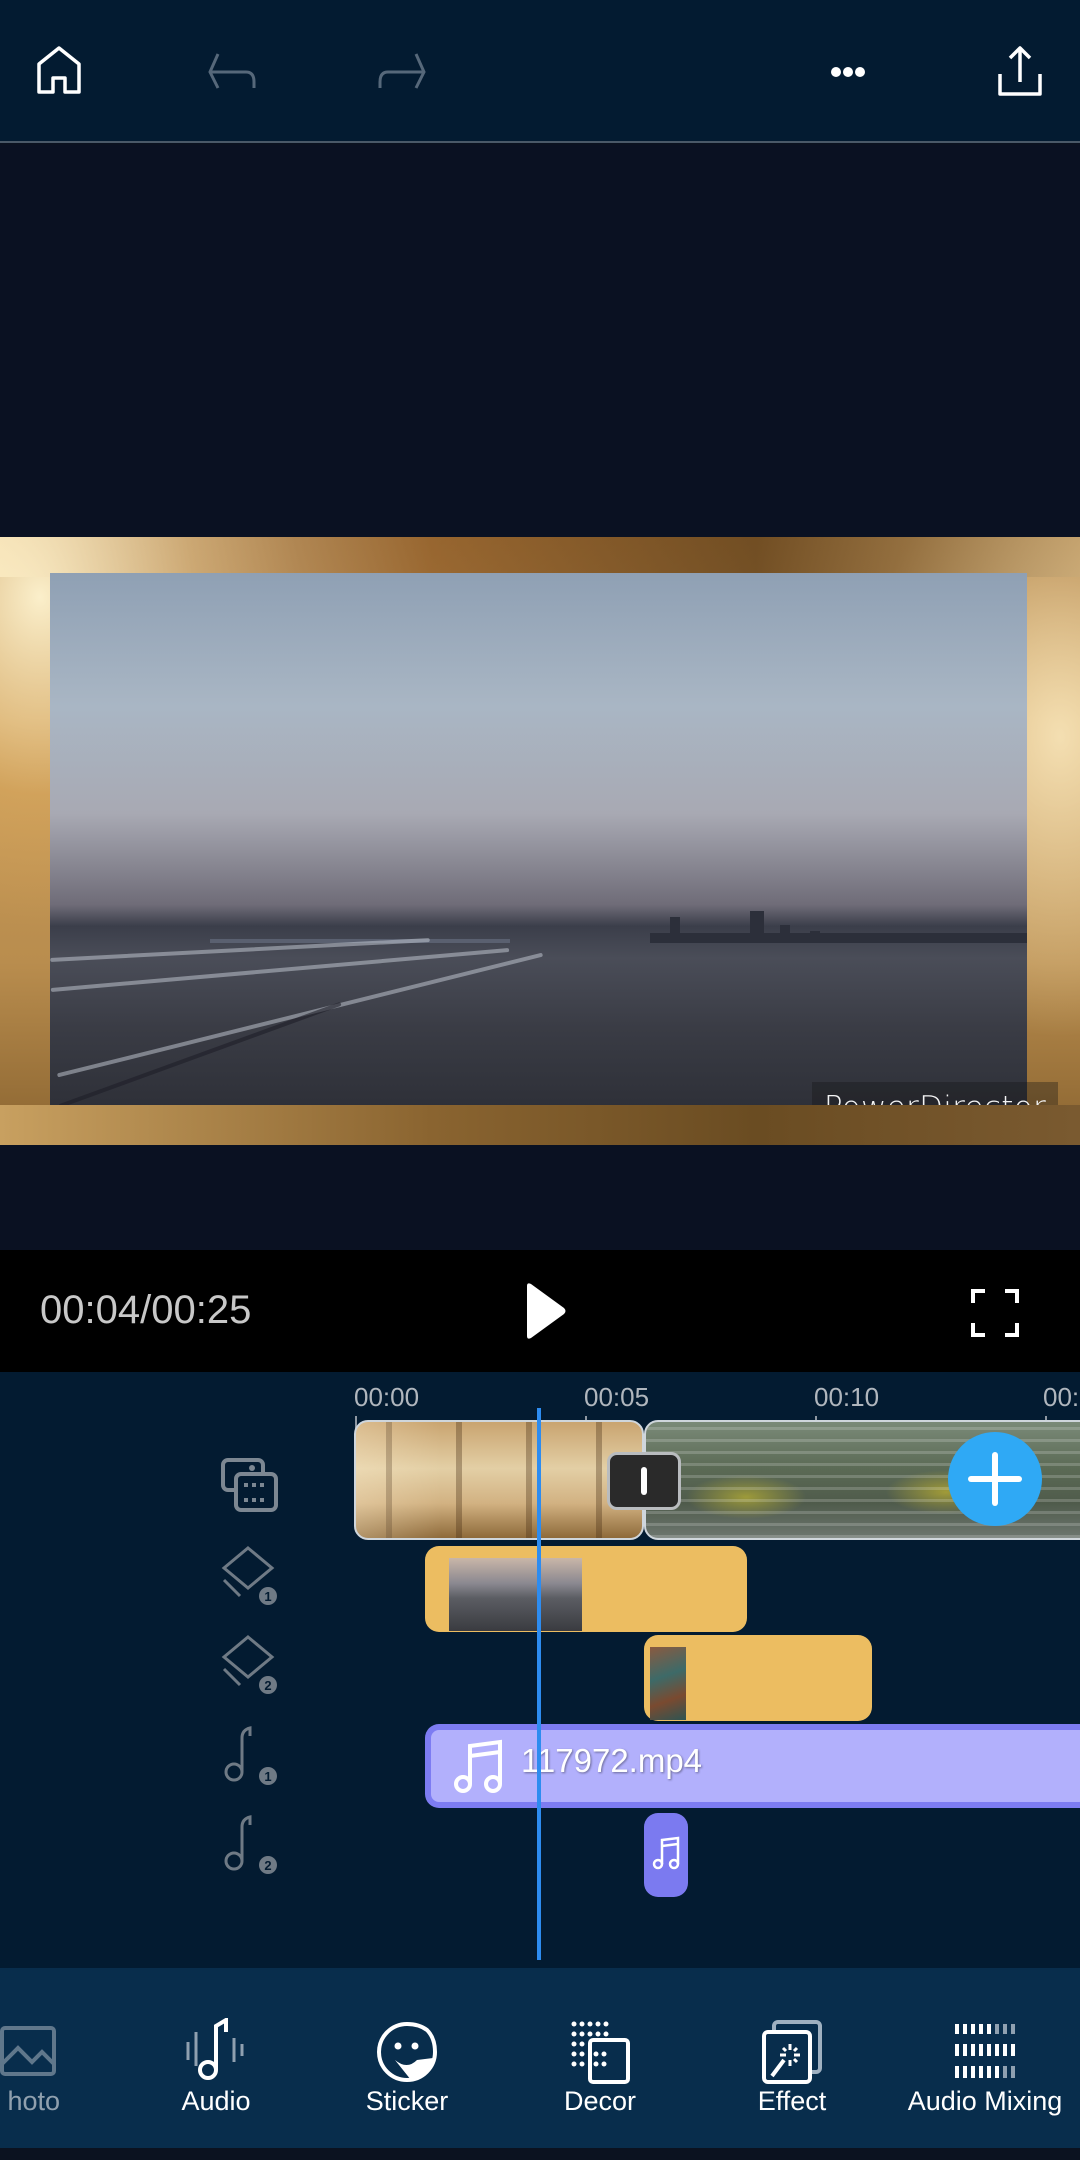 The width and height of the screenshot is (1080, 2160). Describe the element at coordinates (28, 2051) in the screenshot. I see `photo-icon` at that location.